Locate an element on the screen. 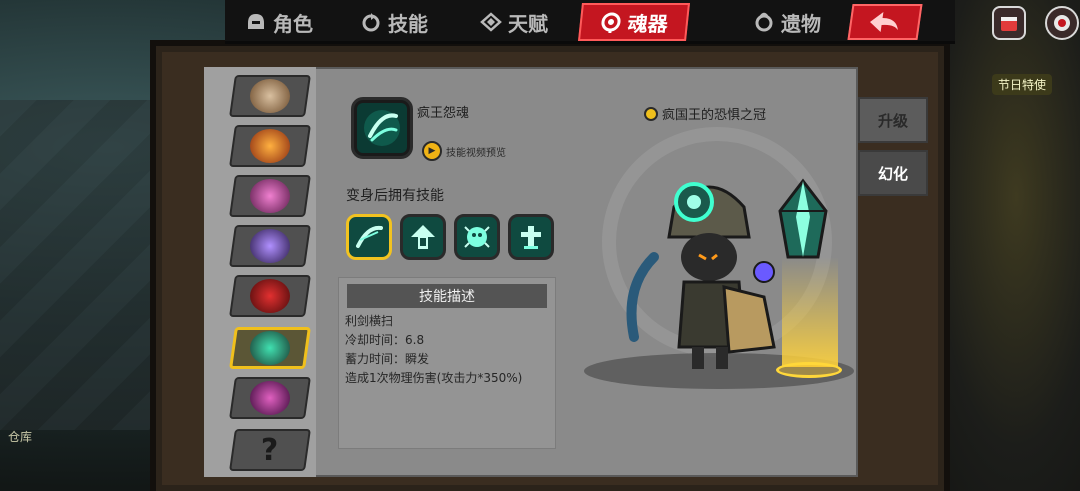 The height and width of the screenshot is (491, 1080). description-line: 造成1次物理伤害(攻击力*350%) is located at coordinates (434, 378).